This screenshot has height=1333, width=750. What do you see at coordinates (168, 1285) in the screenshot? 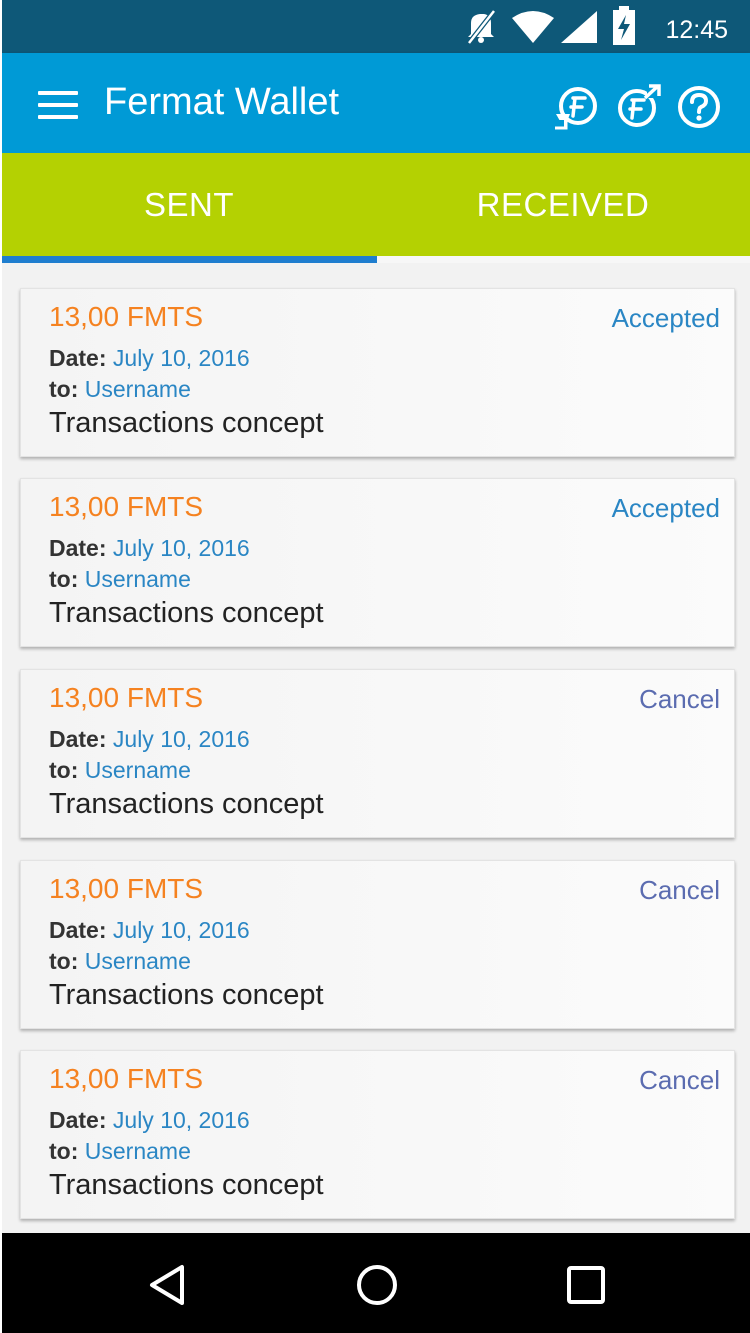
I see `back-icon` at bounding box center [168, 1285].